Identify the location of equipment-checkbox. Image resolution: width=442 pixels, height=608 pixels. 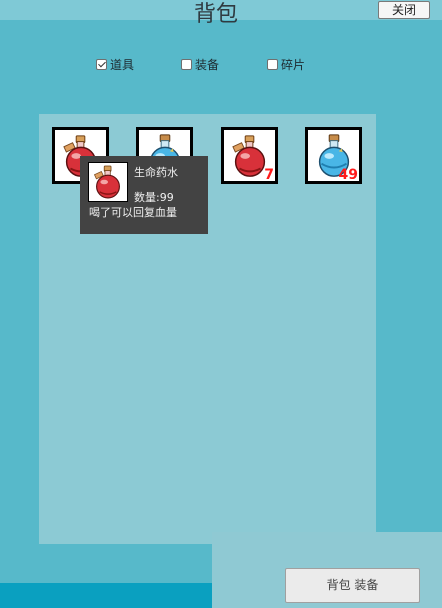
(186, 64).